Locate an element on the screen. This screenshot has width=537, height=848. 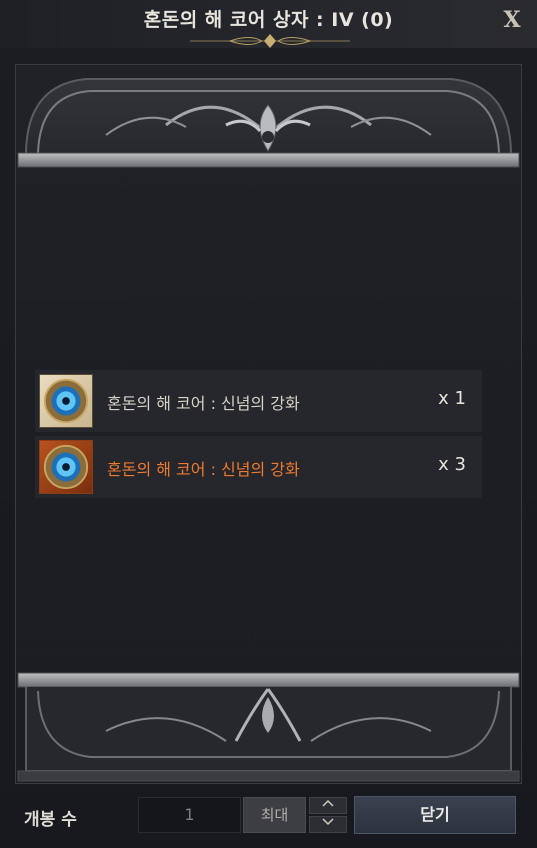
title-bar: 혼돈의 해 코어 상자 : IV (0) X is located at coordinates (268, 24).